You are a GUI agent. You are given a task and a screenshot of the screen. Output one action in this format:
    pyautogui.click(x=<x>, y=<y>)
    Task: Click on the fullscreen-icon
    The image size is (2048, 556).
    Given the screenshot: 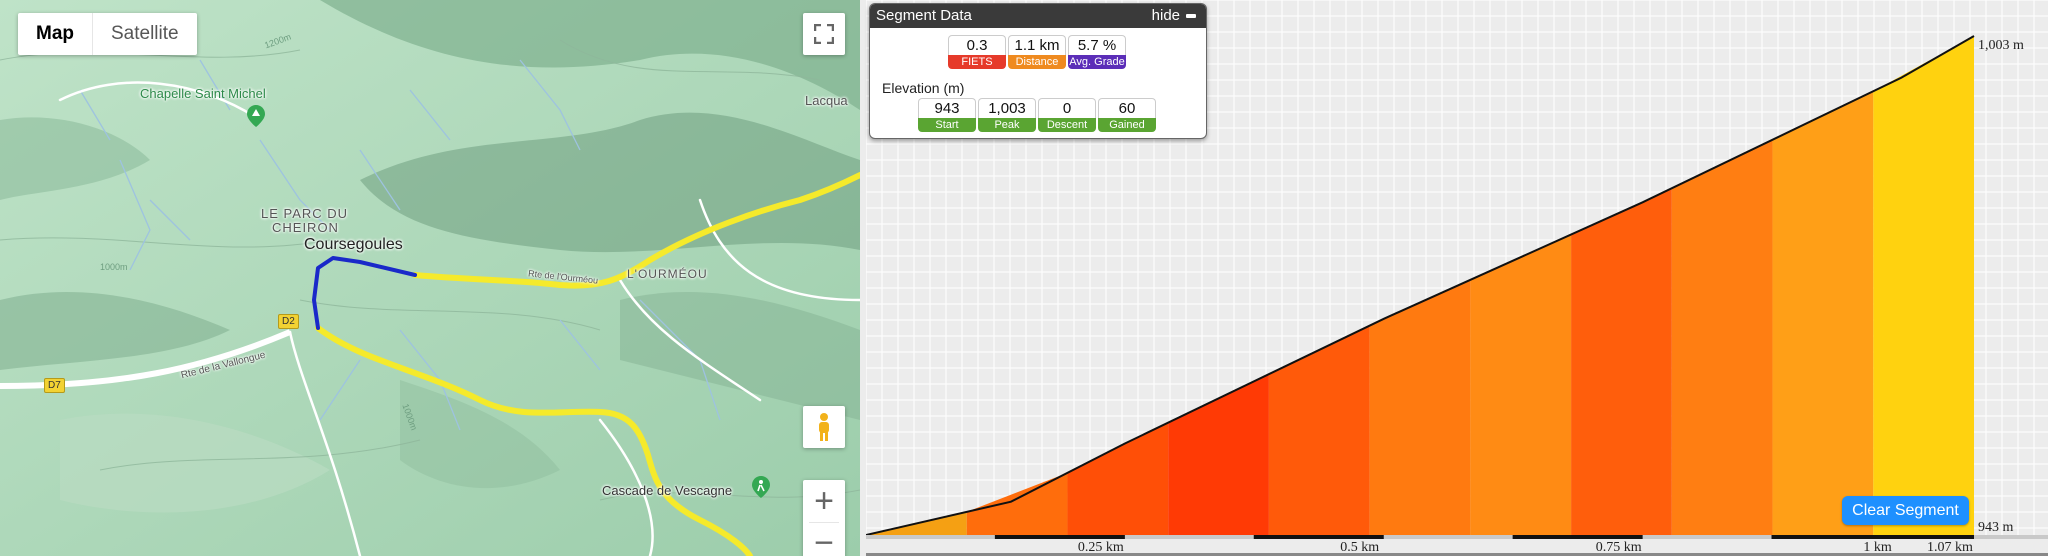 What is the action you would take?
    pyautogui.click(x=824, y=34)
    